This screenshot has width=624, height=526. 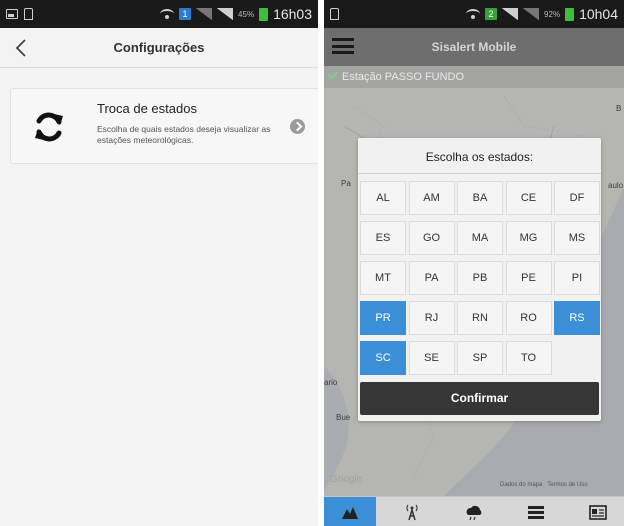 I want to click on google-logo: Google, so click(x=346, y=479).